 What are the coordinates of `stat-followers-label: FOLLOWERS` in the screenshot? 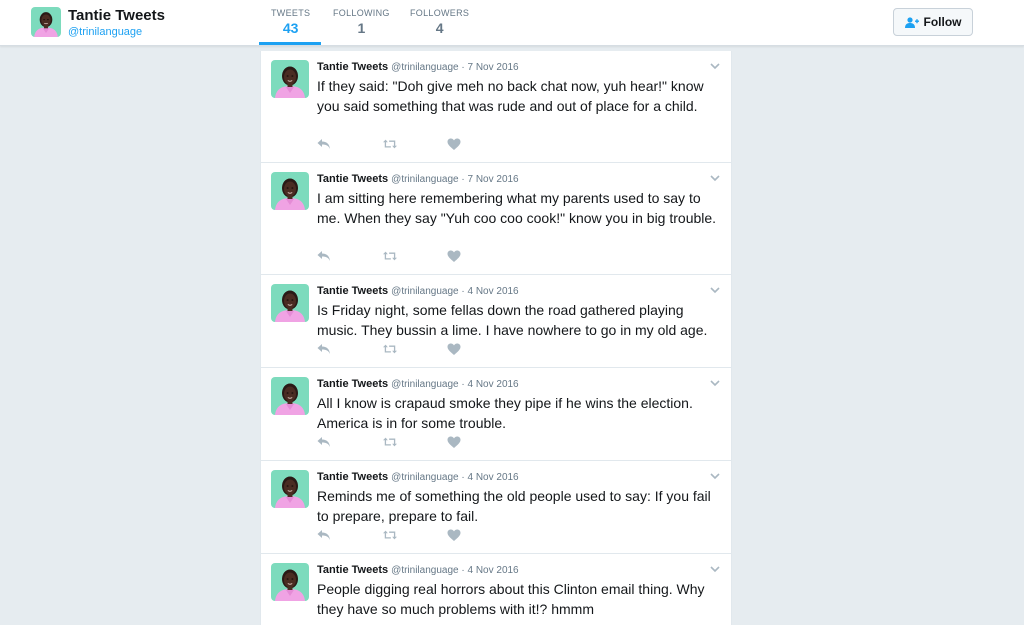 It's located at (440, 13).